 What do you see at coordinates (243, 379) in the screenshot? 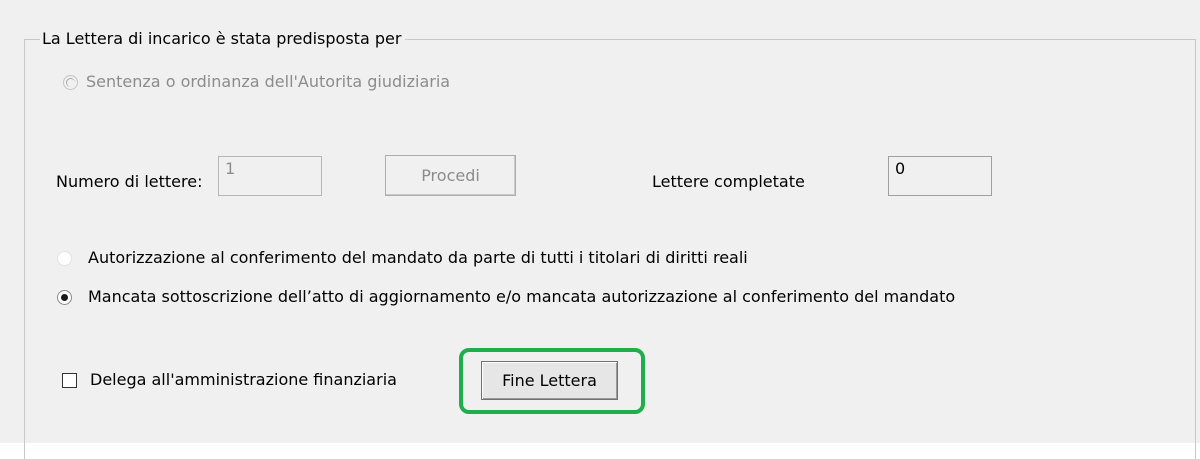
I see `delega-label: Delega all'amministrazione finanziaria` at bounding box center [243, 379].